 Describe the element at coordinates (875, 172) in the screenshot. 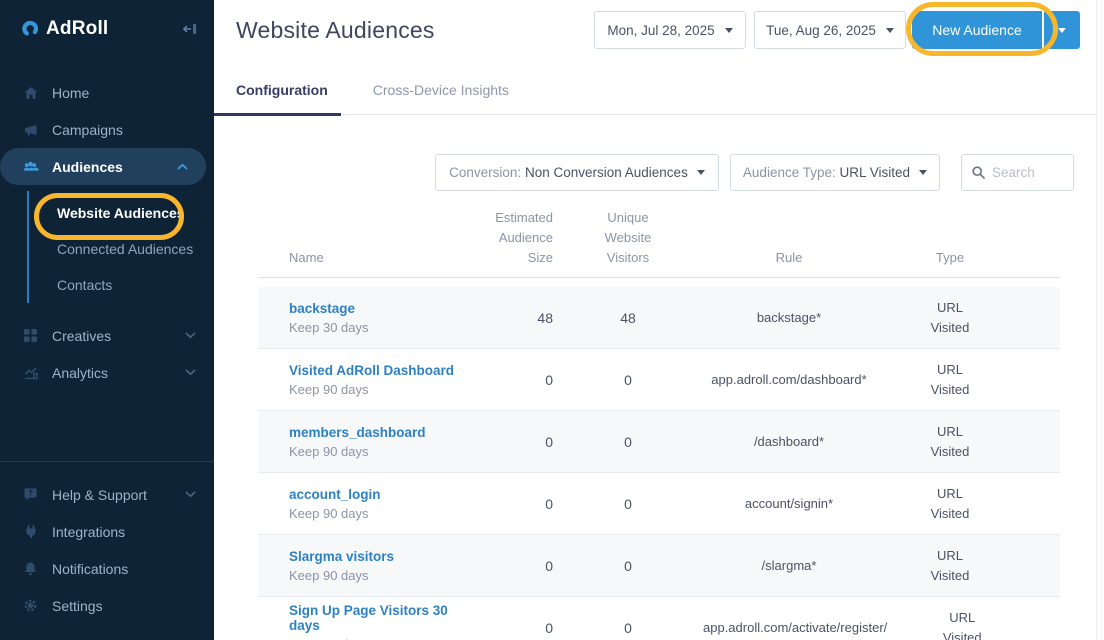

I see `audience-type-filter-value: URL Visited` at that location.